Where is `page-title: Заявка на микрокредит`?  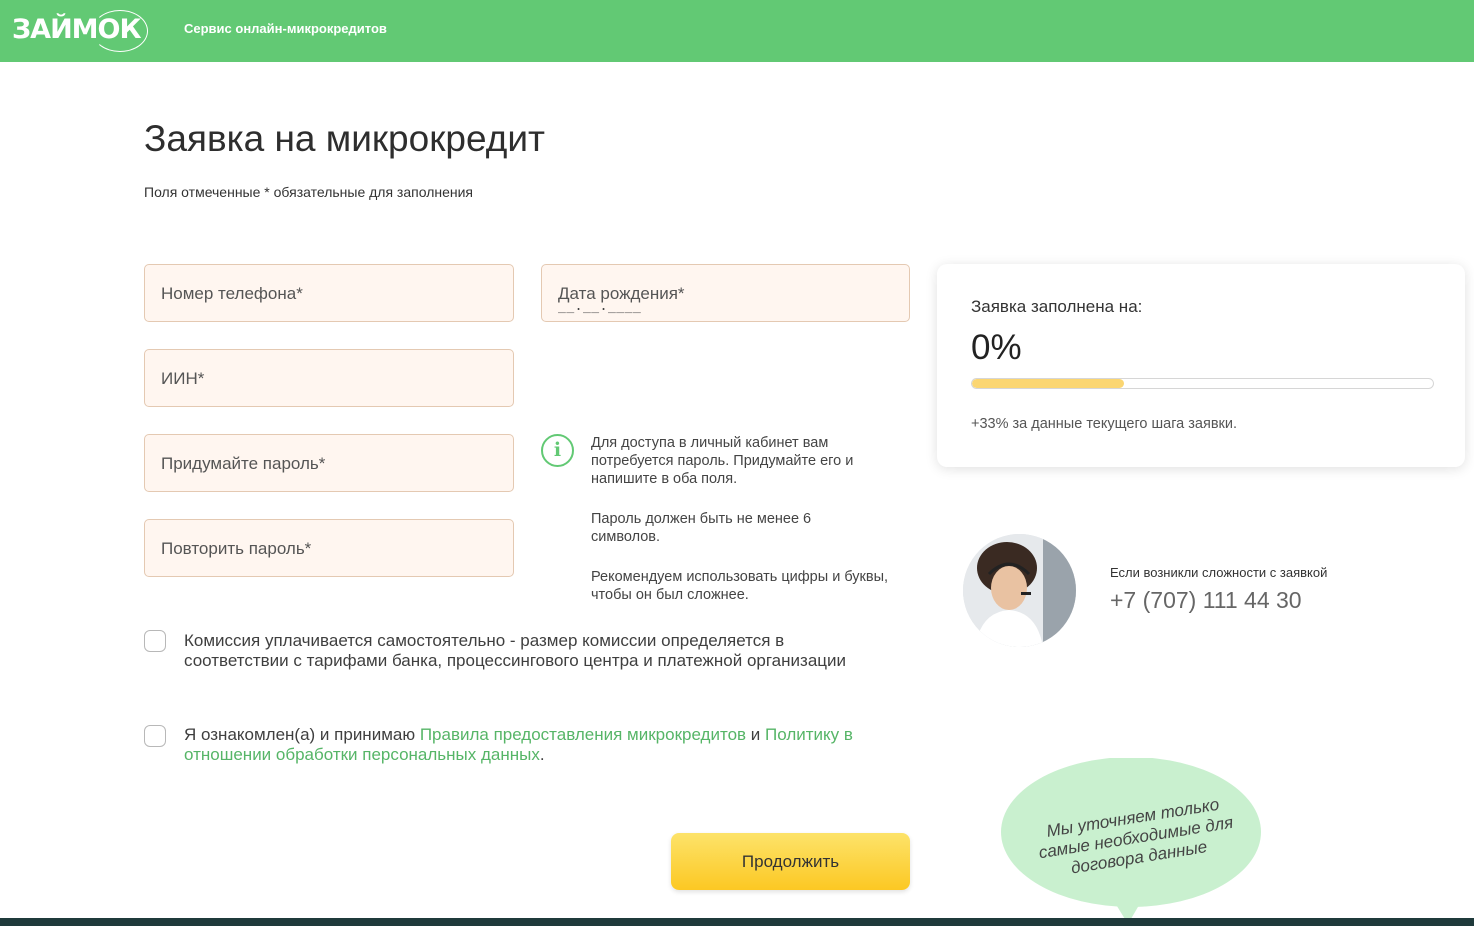
page-title: Заявка на микрокредит is located at coordinates (344, 138).